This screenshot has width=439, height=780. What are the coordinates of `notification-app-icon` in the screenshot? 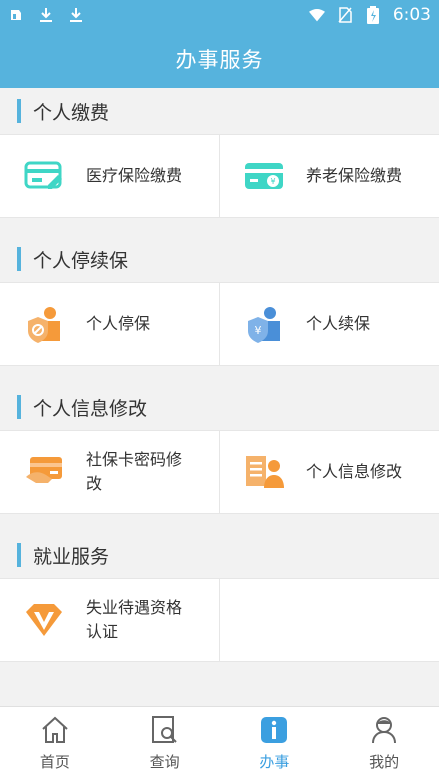 It's located at (16, 15).